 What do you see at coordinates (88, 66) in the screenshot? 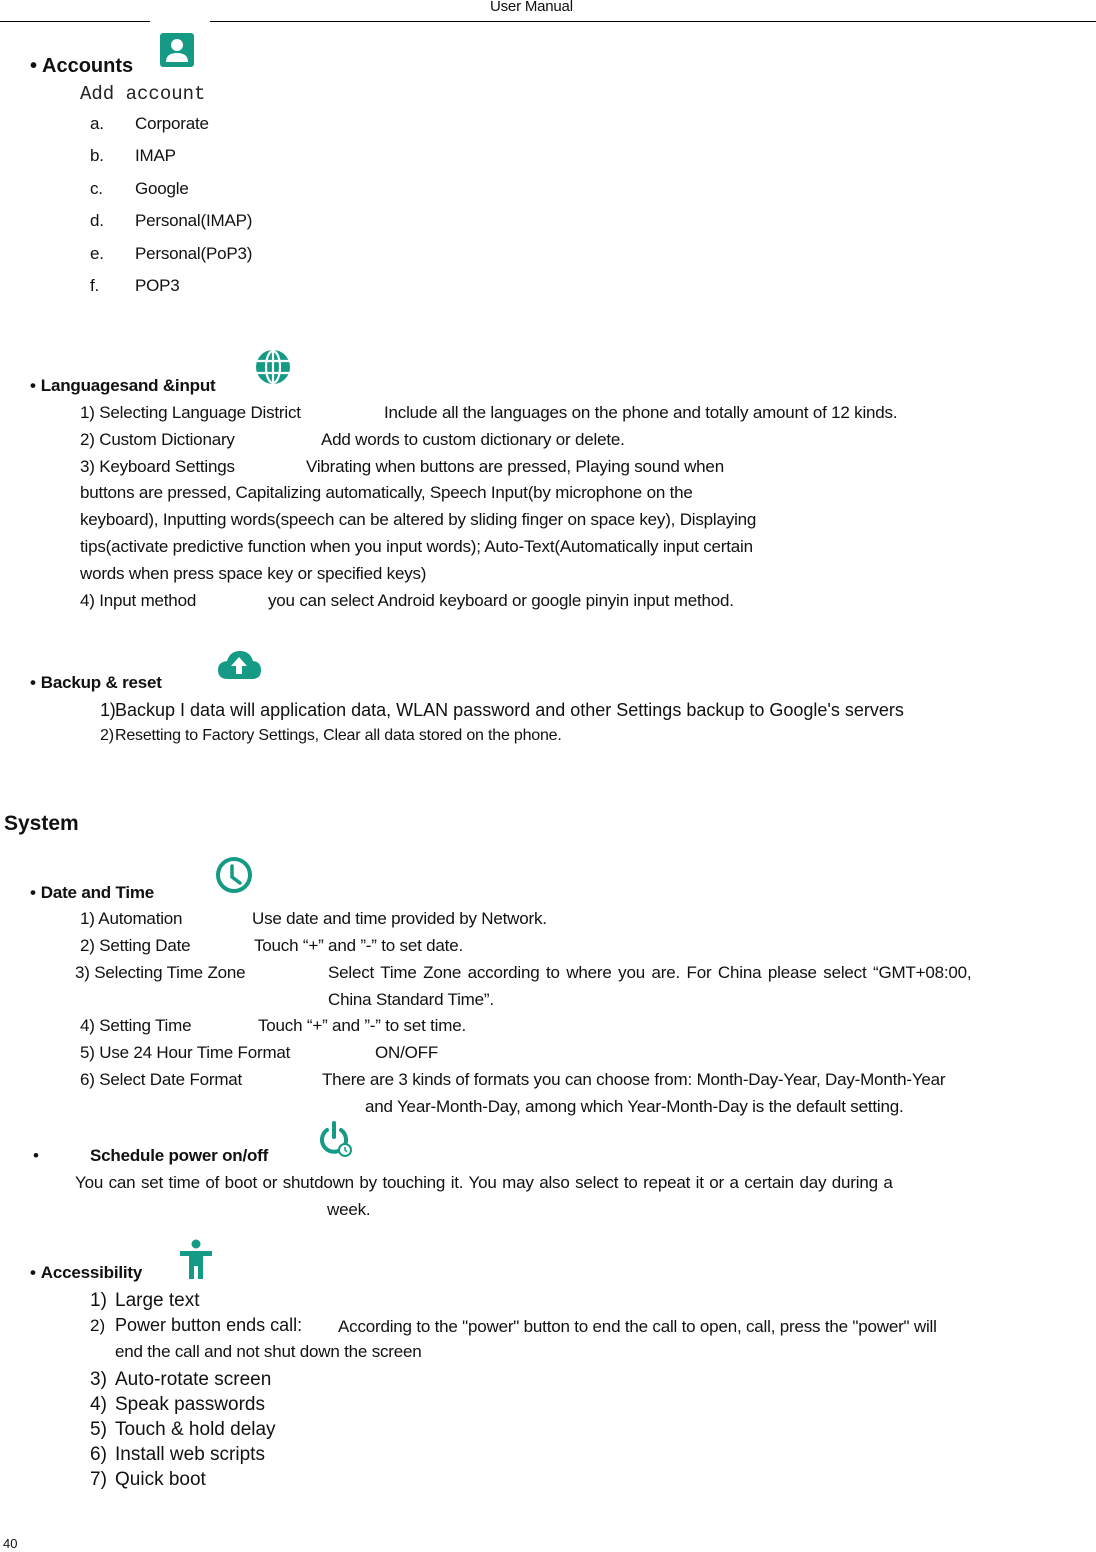
I see `accounts-title-text: Accounts` at bounding box center [88, 66].